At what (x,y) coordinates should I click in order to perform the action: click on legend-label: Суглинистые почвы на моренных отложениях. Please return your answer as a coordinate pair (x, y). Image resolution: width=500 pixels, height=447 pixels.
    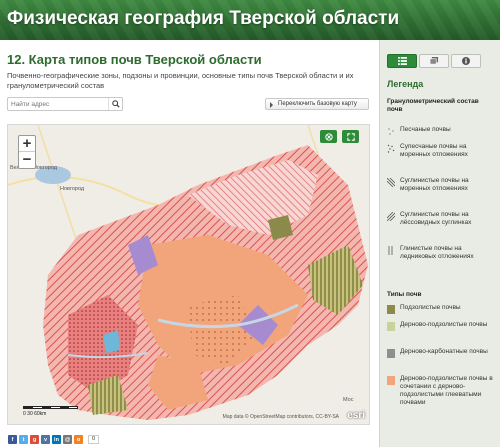
    Looking at the image, I should click on (434, 184).